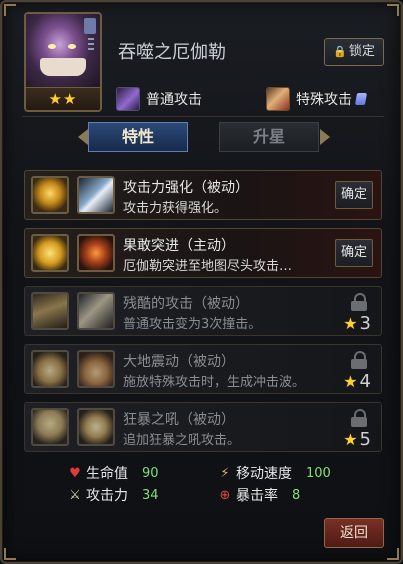 The image size is (403, 564). What do you see at coordinates (179, 420) in the screenshot?
I see `skill-name: 狂暴之吼（被动）` at bounding box center [179, 420].